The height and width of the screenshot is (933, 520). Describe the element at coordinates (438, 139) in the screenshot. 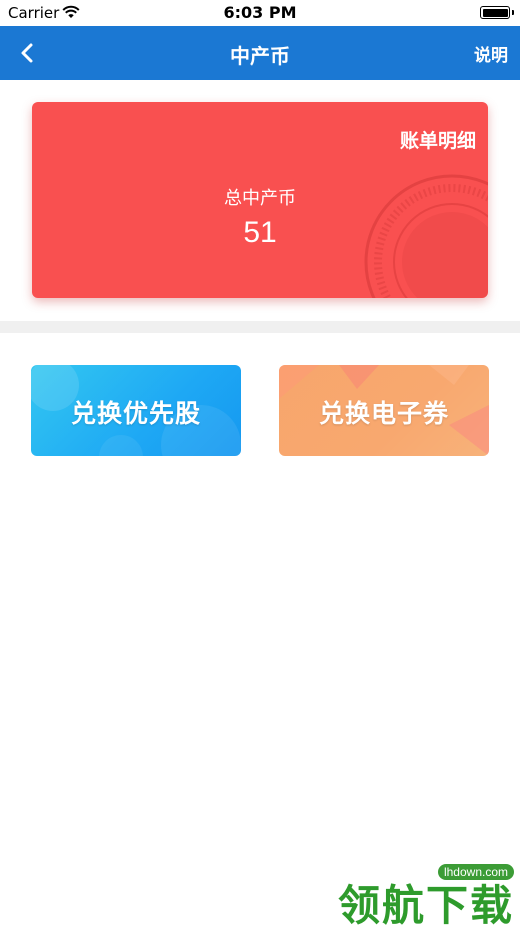

I see `bill-details-link: 账单明细` at that location.